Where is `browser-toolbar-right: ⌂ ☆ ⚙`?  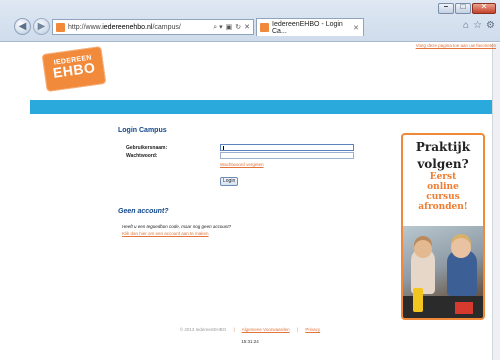 browser-toolbar-right: ⌂ ☆ ⚙ is located at coordinates (479, 25).